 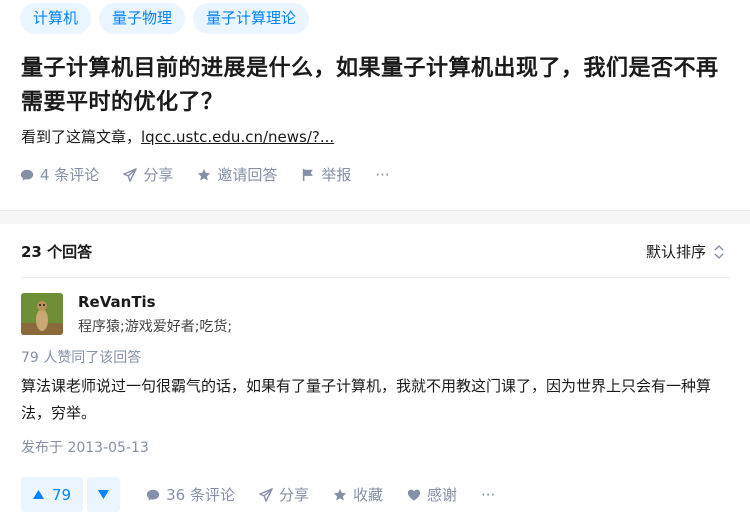 I want to click on sort-chevron-icon, so click(x=719, y=251).